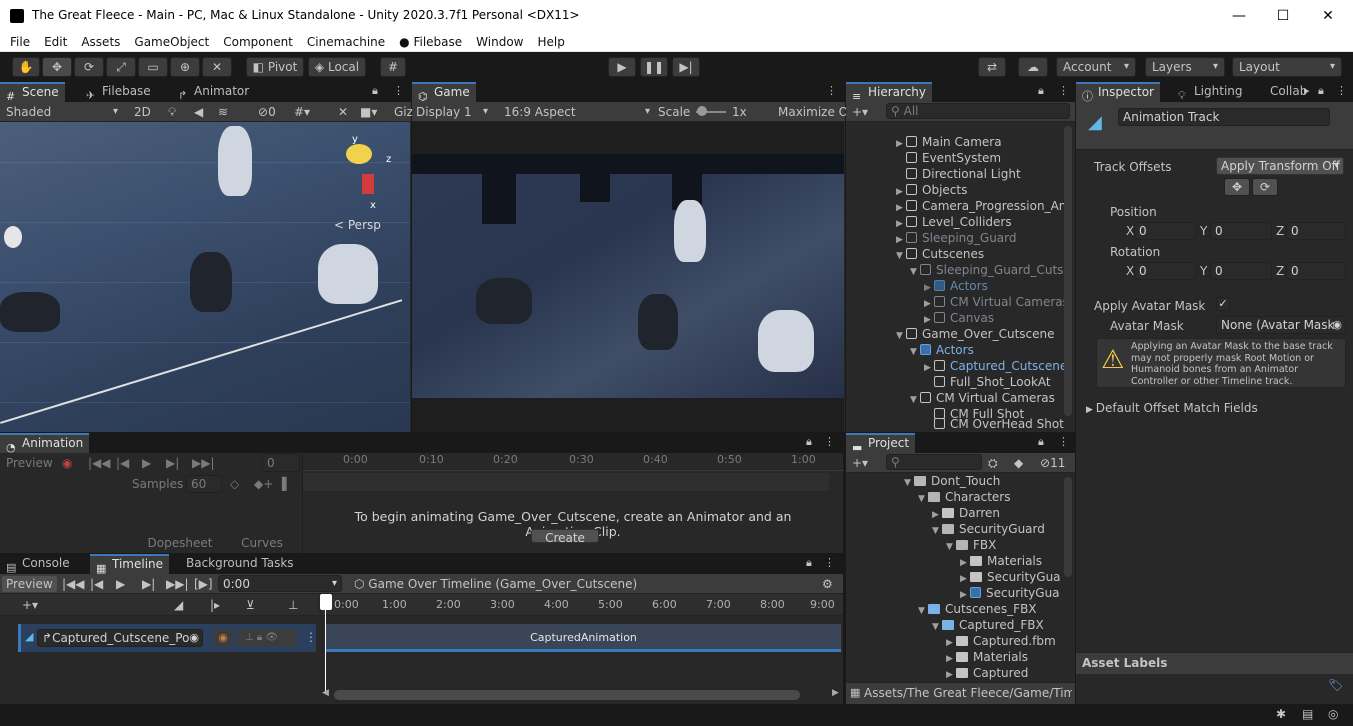 The width and height of the screenshot is (1353, 726). What do you see at coordinates (96, 584) in the screenshot?
I see `prev-frame-icon: |◀` at bounding box center [96, 584].